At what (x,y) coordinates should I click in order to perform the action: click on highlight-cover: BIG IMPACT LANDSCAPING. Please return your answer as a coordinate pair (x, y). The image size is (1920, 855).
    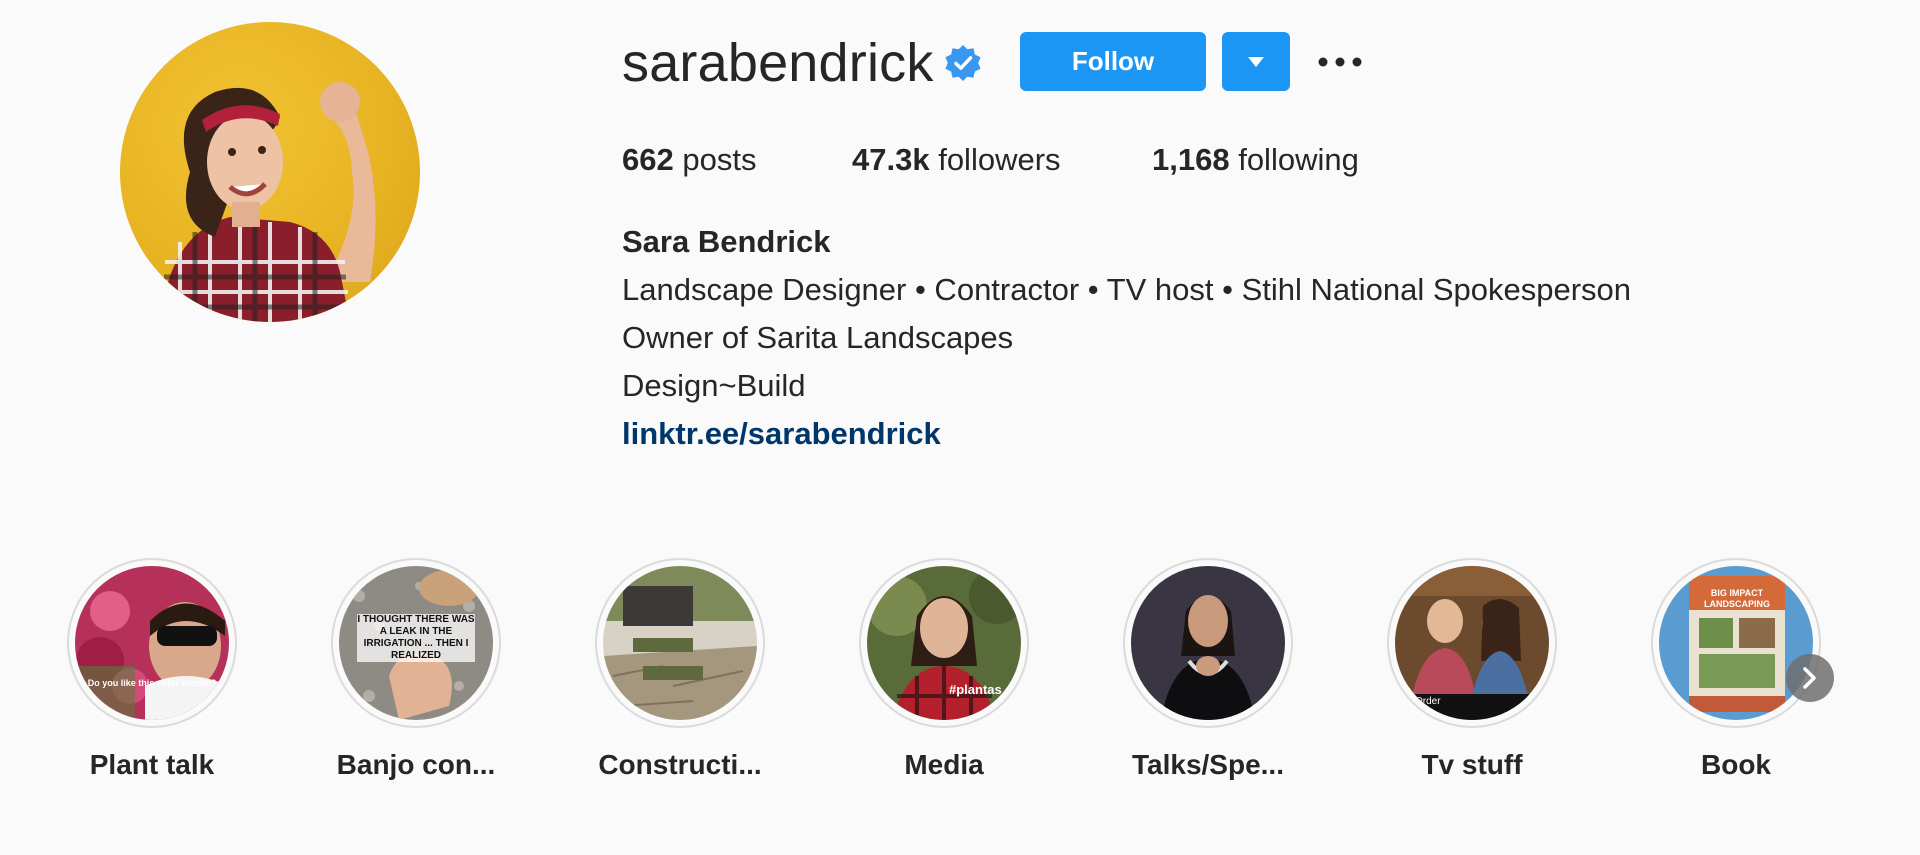
    Looking at the image, I should click on (1736, 643).